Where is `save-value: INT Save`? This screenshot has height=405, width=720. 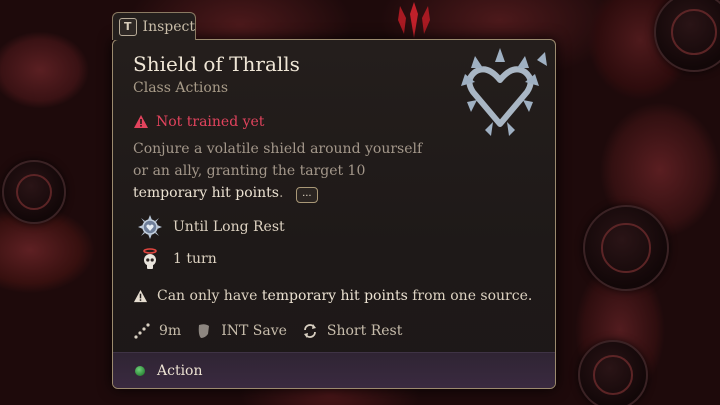
save-value: INT Save is located at coordinates (254, 331).